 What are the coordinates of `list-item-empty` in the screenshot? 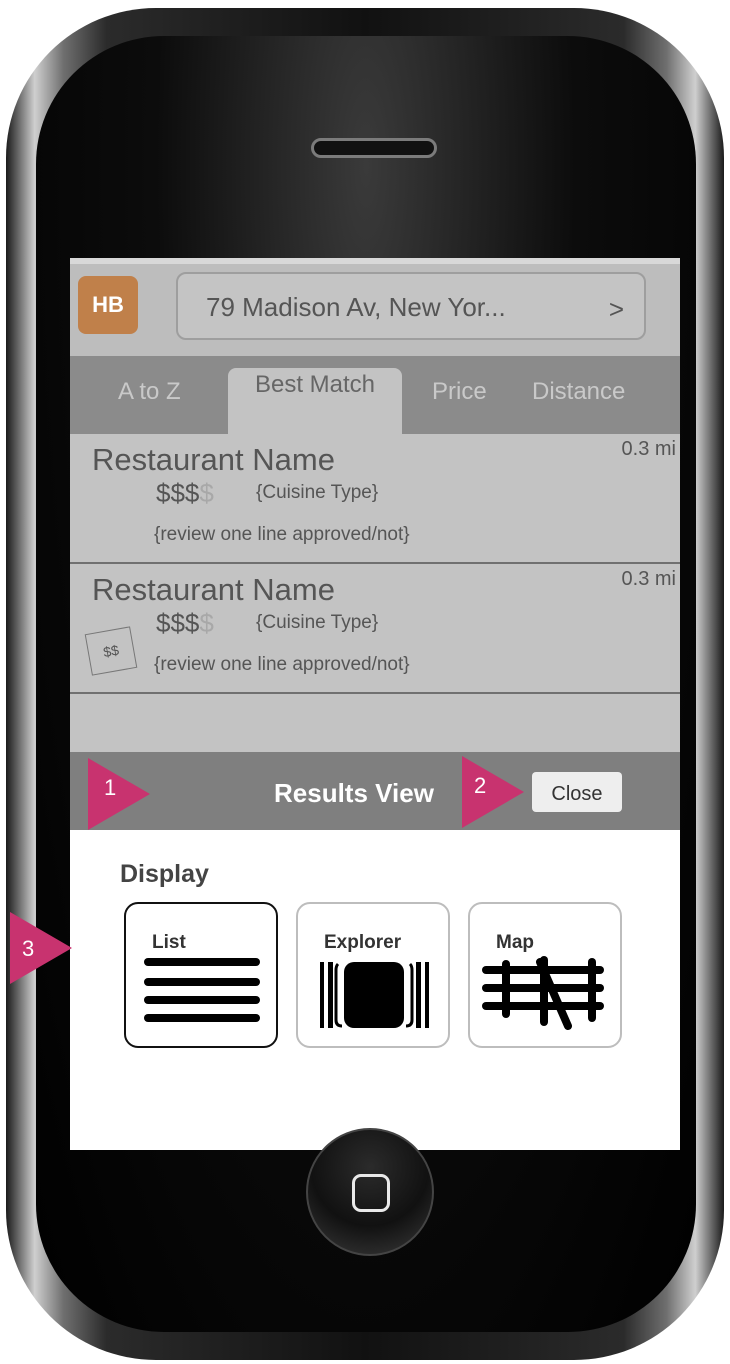 It's located at (375, 727).